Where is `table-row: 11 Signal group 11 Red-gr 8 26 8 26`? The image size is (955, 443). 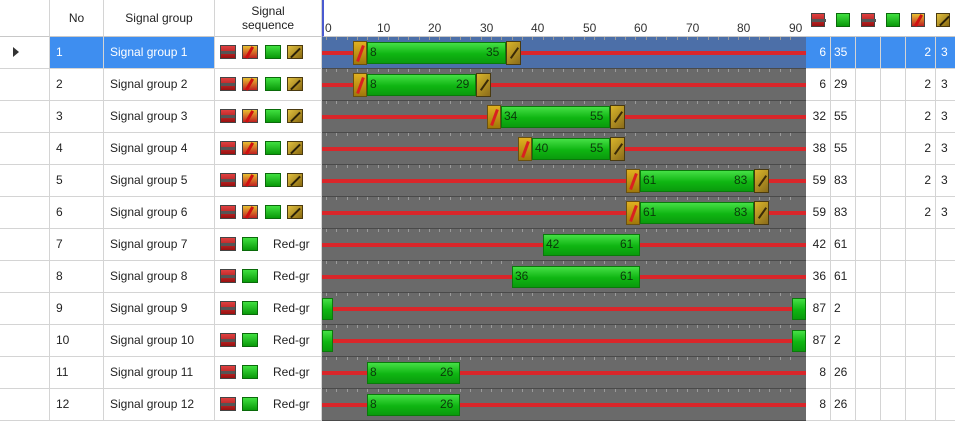 table-row: 11 Signal group 11 Red-gr 8 26 8 26 is located at coordinates (477, 373).